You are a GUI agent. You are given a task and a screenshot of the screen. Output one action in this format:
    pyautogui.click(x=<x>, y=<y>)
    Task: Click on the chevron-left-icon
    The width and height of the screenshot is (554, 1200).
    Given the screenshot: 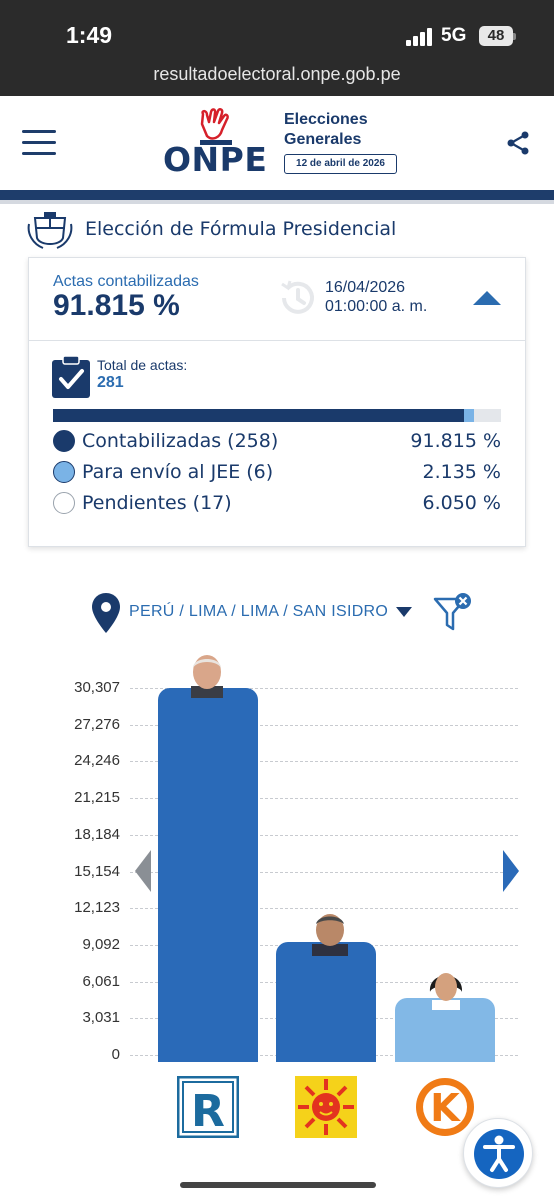 What is the action you would take?
    pyautogui.click(x=143, y=871)
    